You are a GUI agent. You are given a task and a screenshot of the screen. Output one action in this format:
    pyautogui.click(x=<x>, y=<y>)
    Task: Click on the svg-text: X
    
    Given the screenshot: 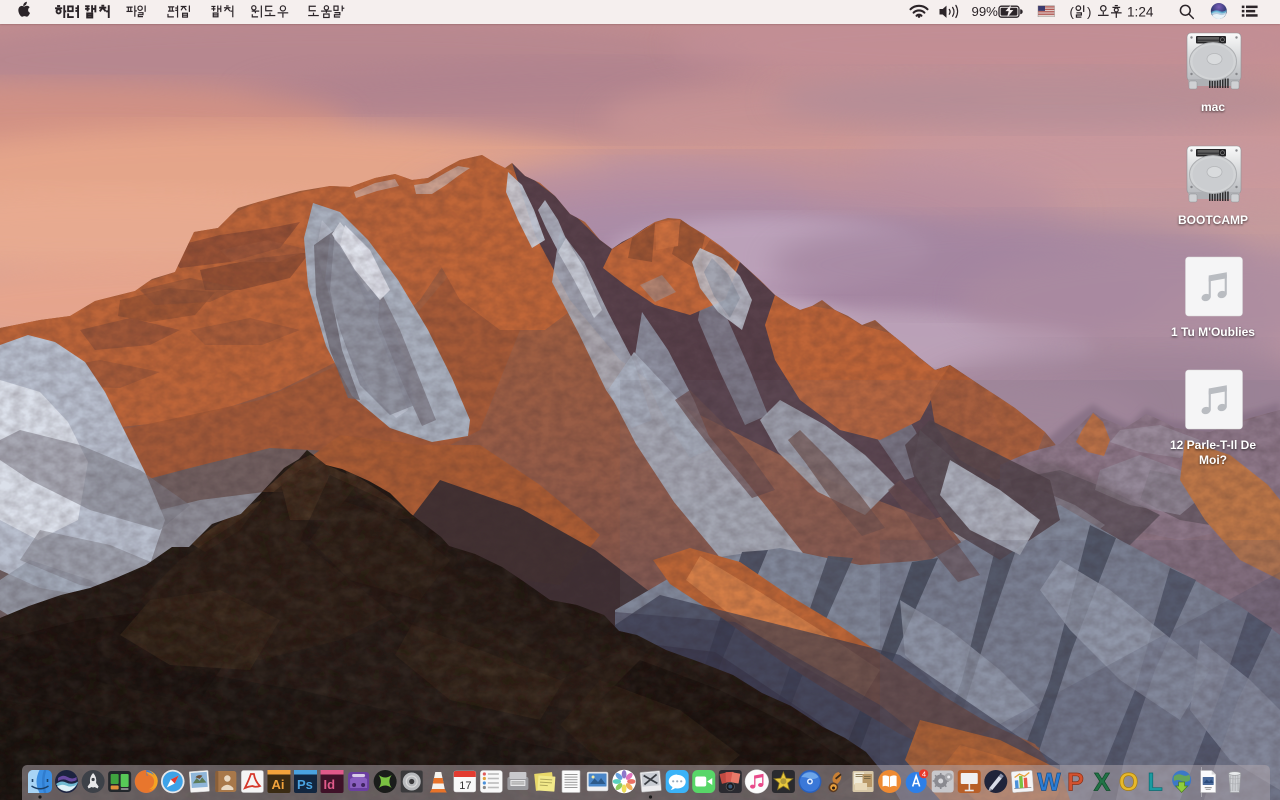 What is the action you would take?
    pyautogui.click(x=1102, y=783)
    